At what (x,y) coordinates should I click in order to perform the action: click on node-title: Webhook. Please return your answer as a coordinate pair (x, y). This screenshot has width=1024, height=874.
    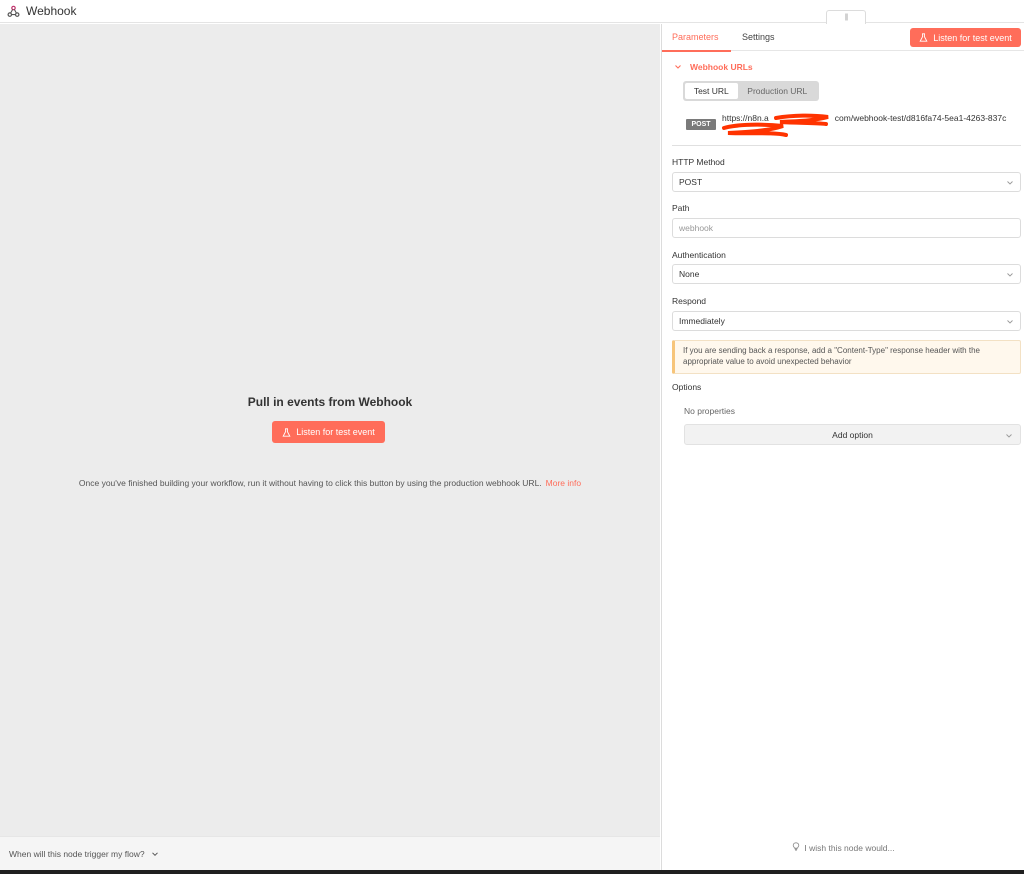
    Looking at the image, I should click on (51, 11).